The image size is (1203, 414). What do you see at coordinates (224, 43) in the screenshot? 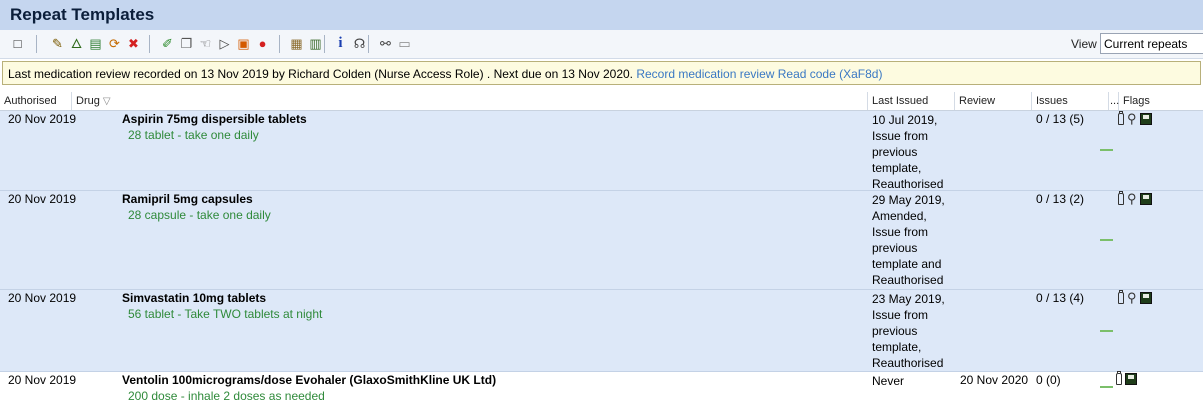
I see `play-icon: ▷` at bounding box center [224, 43].